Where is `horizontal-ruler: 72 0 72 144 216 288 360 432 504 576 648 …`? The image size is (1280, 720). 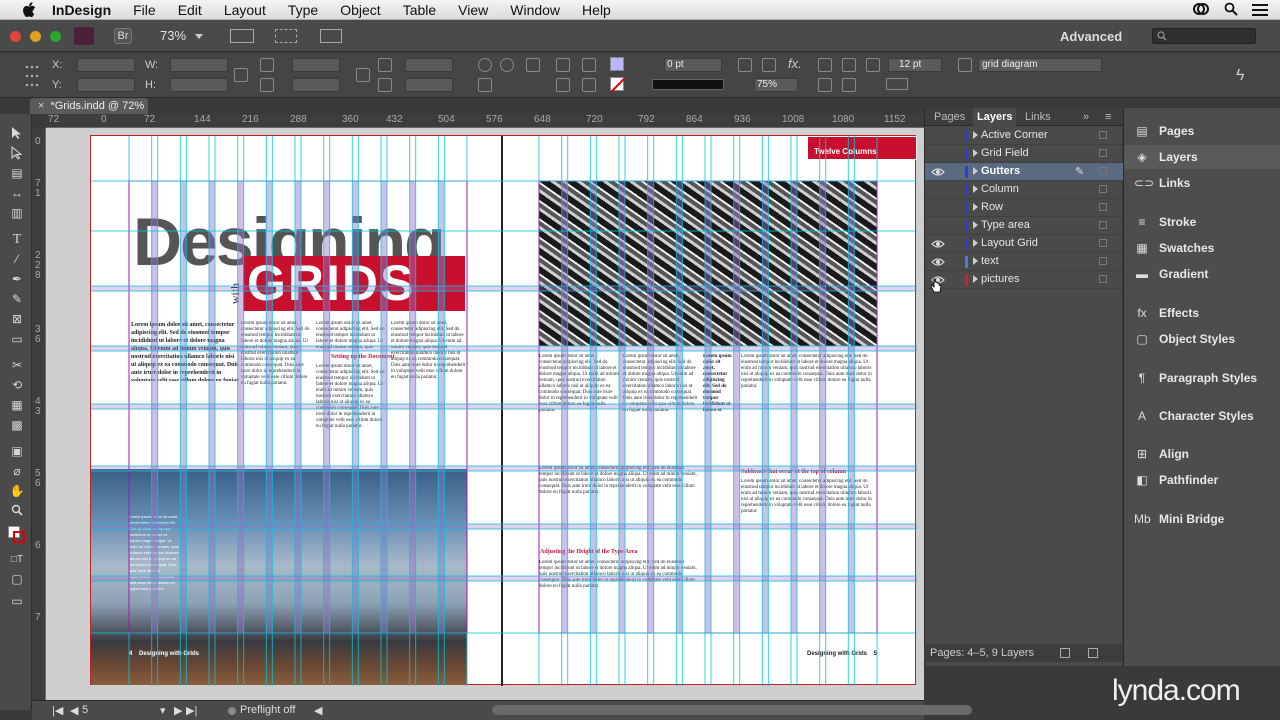
horizontal-ruler: 72 0 72 144 216 288 360 432 504 576 648 … is located at coordinates (485, 121).